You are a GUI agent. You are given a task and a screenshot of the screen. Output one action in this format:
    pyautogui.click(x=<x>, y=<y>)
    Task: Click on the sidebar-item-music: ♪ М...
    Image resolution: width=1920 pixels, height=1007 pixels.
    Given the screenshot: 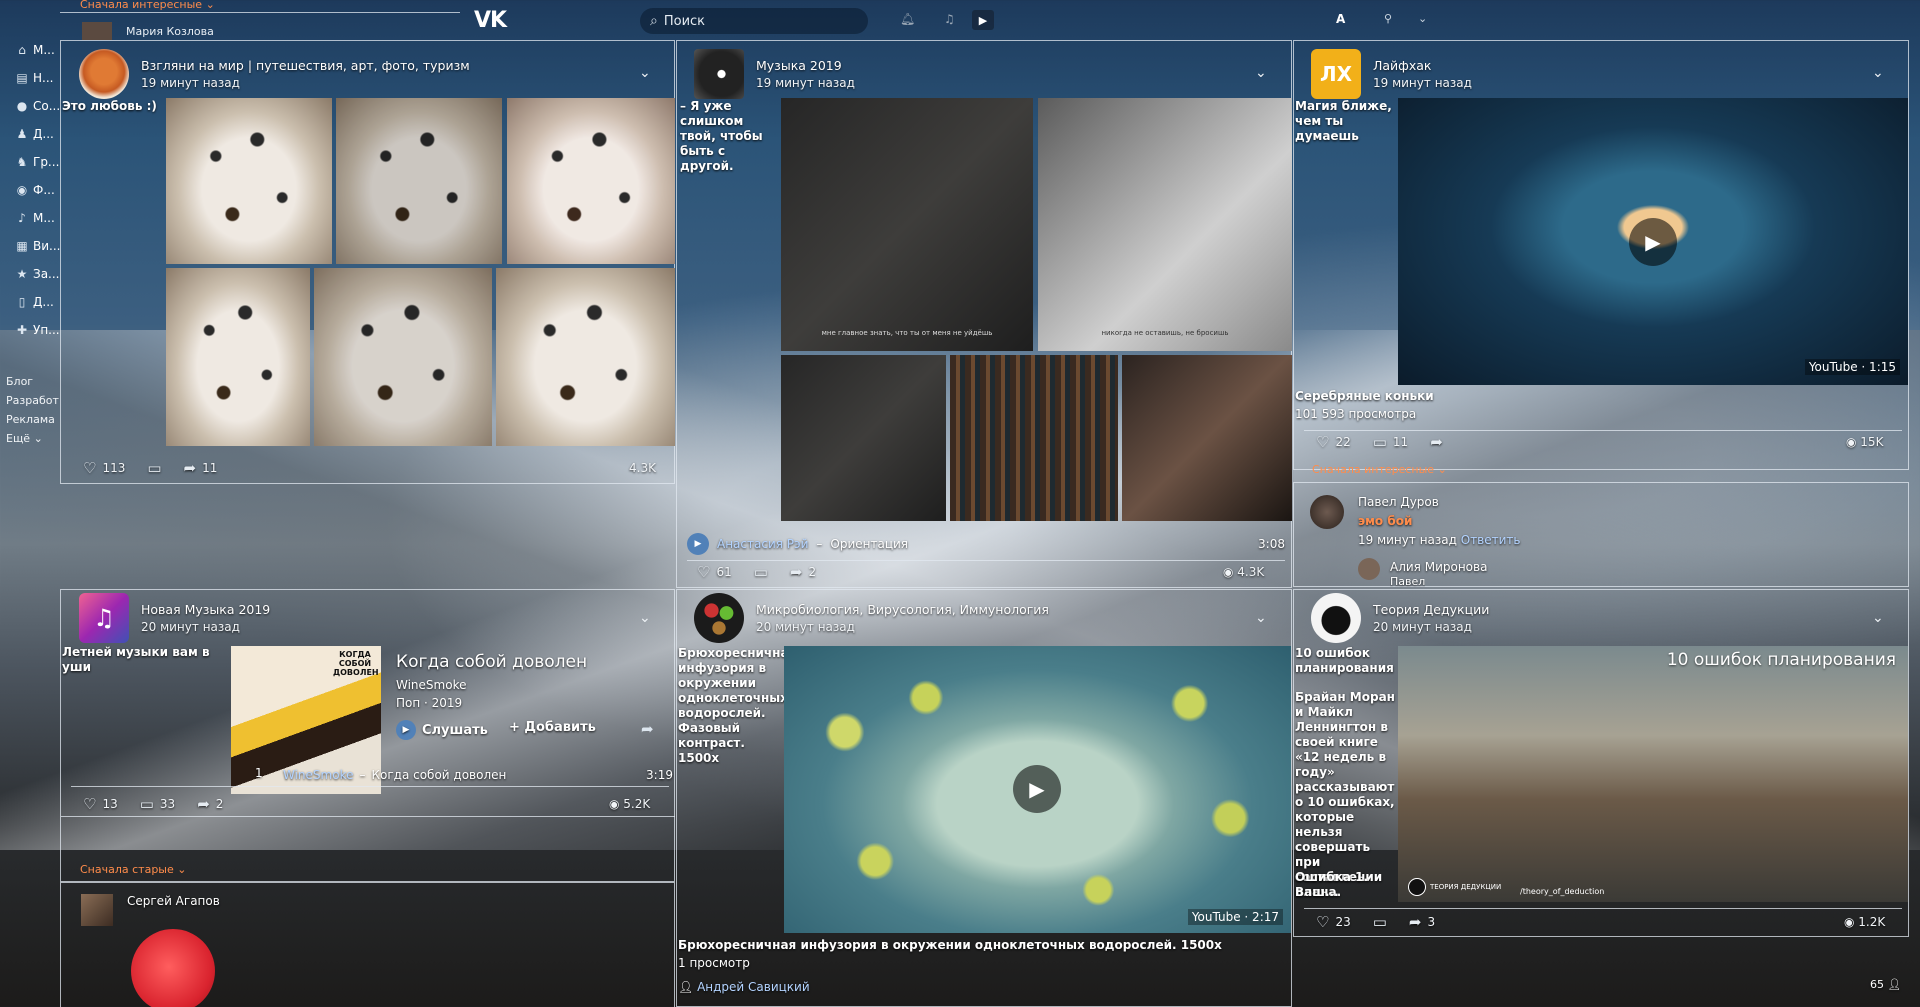 What is the action you would take?
    pyautogui.click(x=39, y=218)
    